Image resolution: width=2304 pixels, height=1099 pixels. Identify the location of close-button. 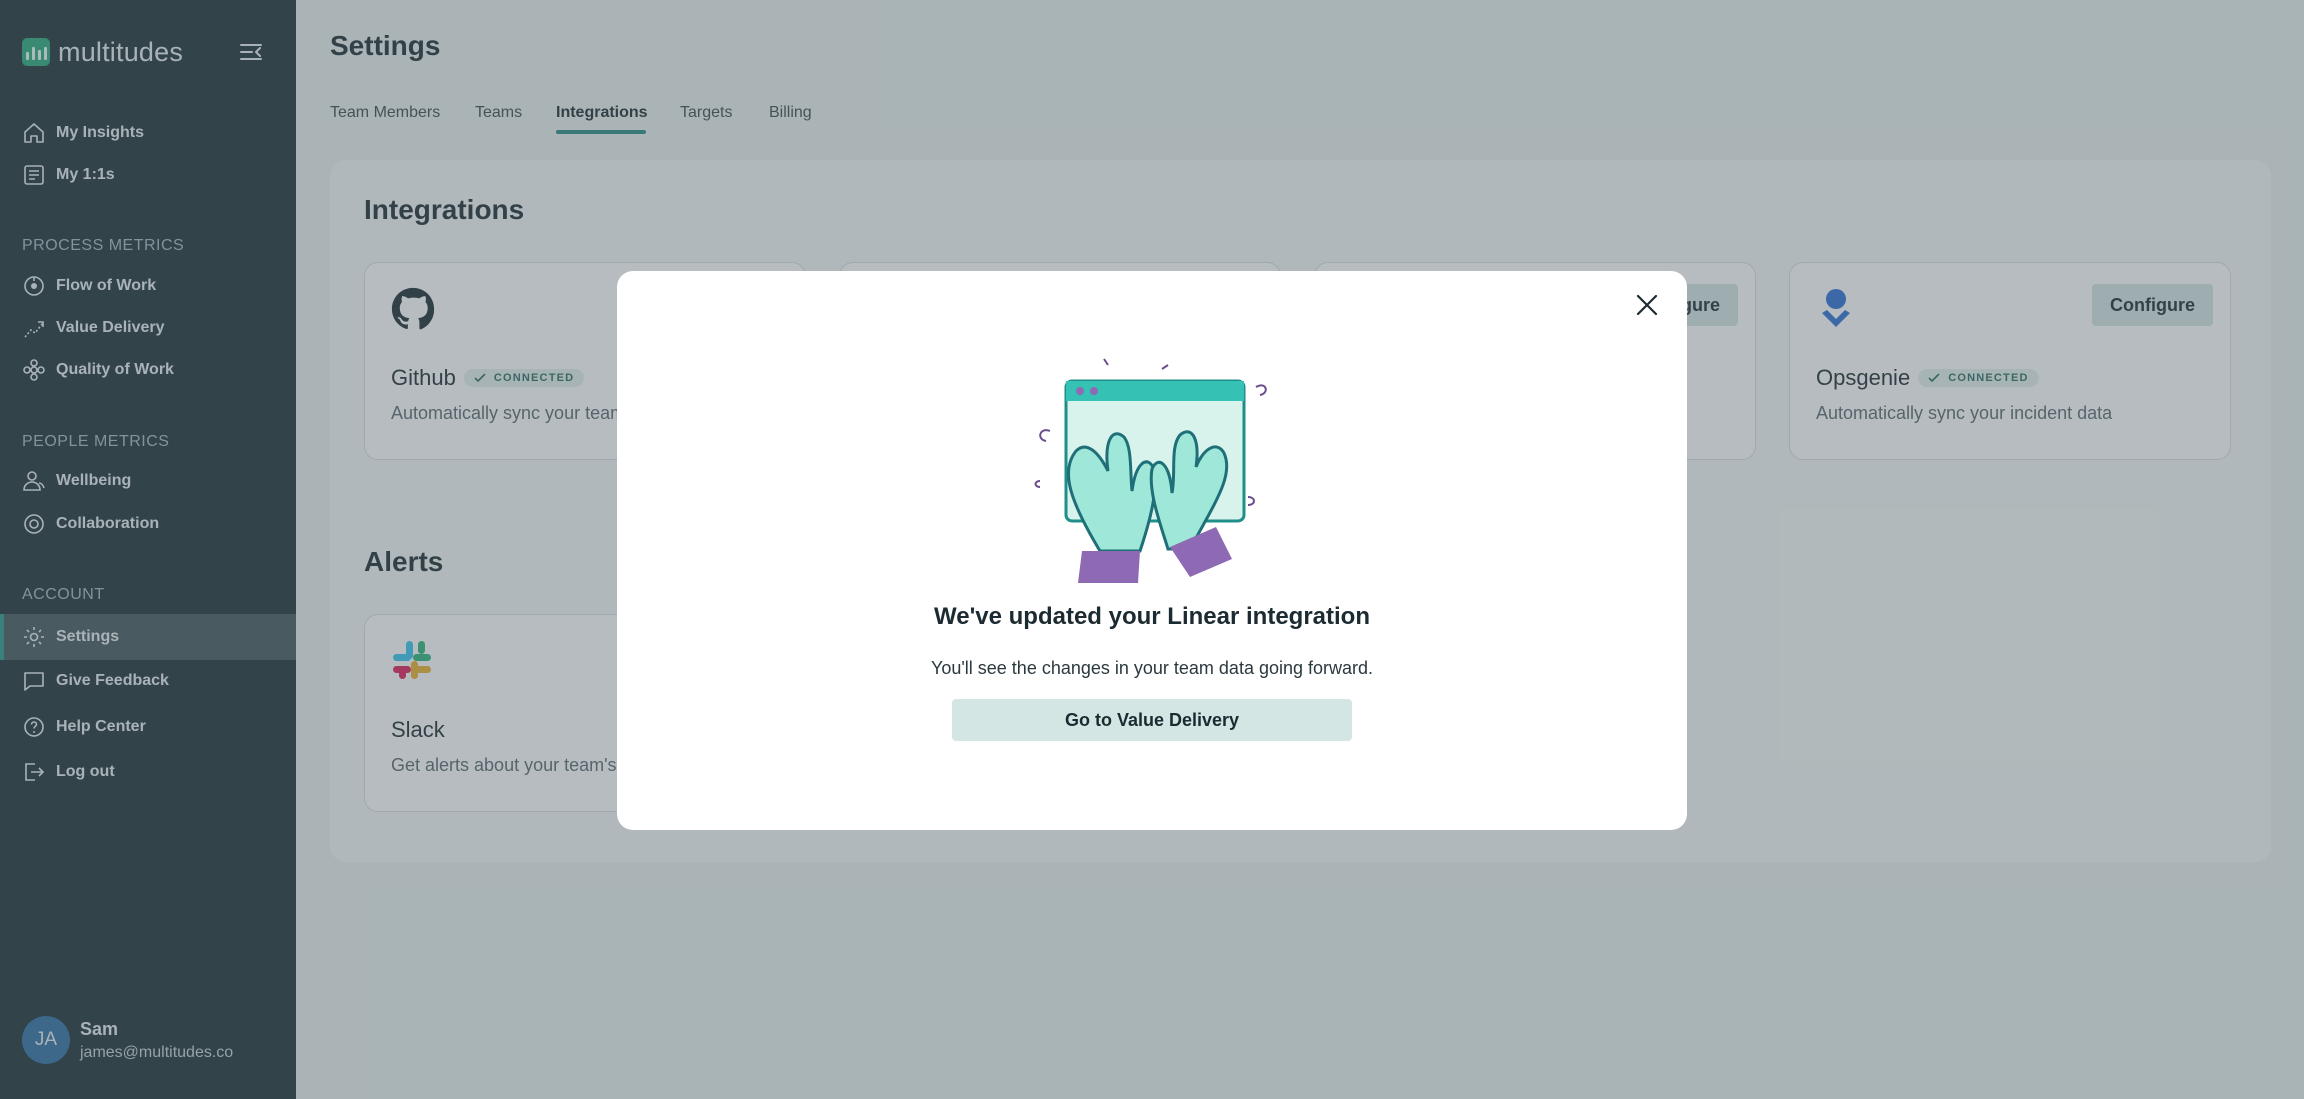
(1647, 305).